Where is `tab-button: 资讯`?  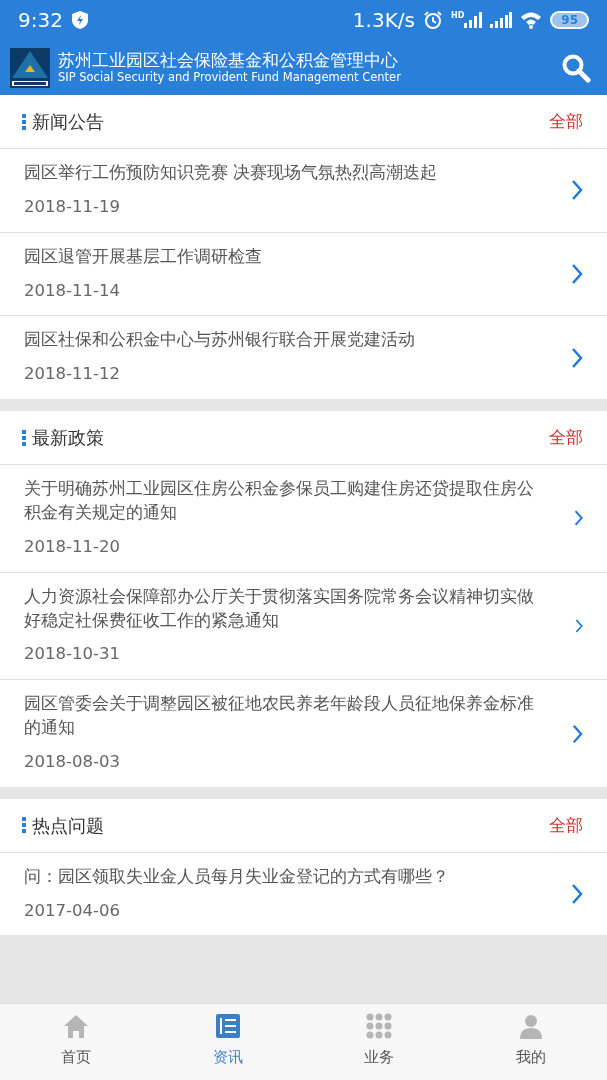 tab-button: 资讯 is located at coordinates (227, 1042).